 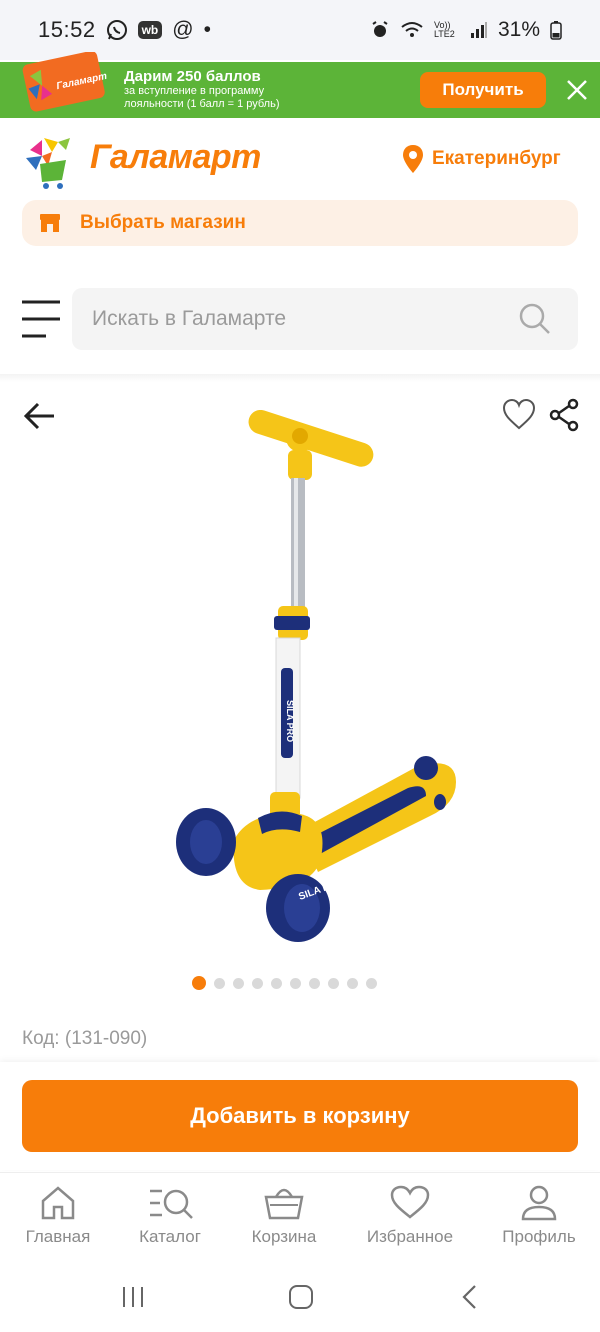 I want to click on home-button-icon, so click(x=301, y=1299).